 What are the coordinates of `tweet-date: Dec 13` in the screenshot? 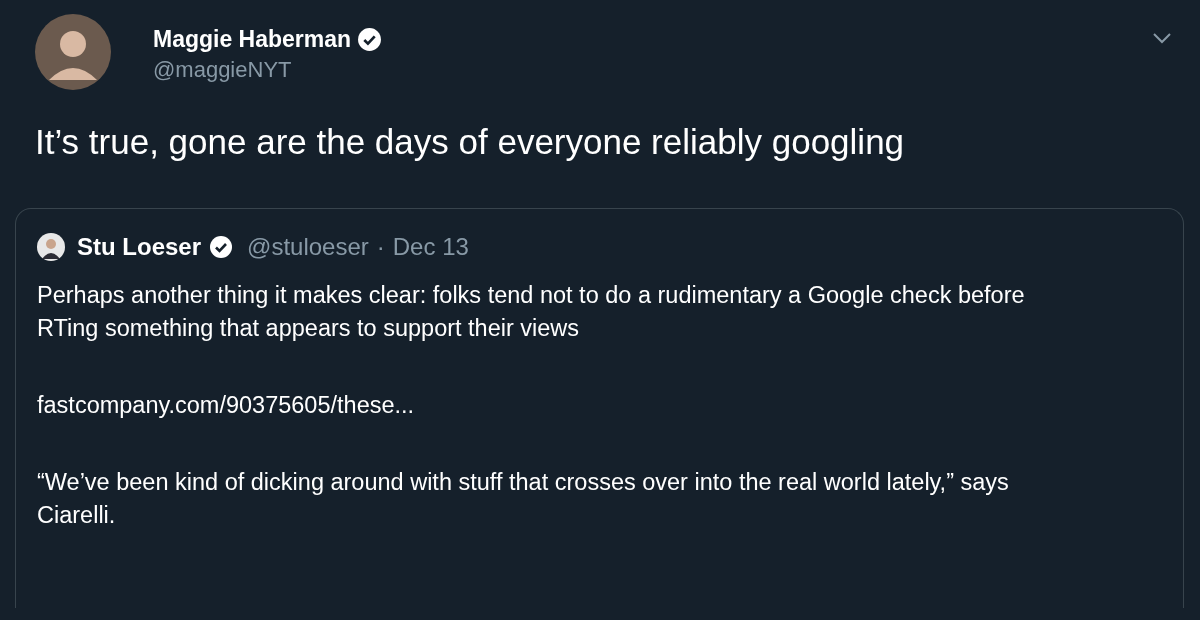 It's located at (430, 247).